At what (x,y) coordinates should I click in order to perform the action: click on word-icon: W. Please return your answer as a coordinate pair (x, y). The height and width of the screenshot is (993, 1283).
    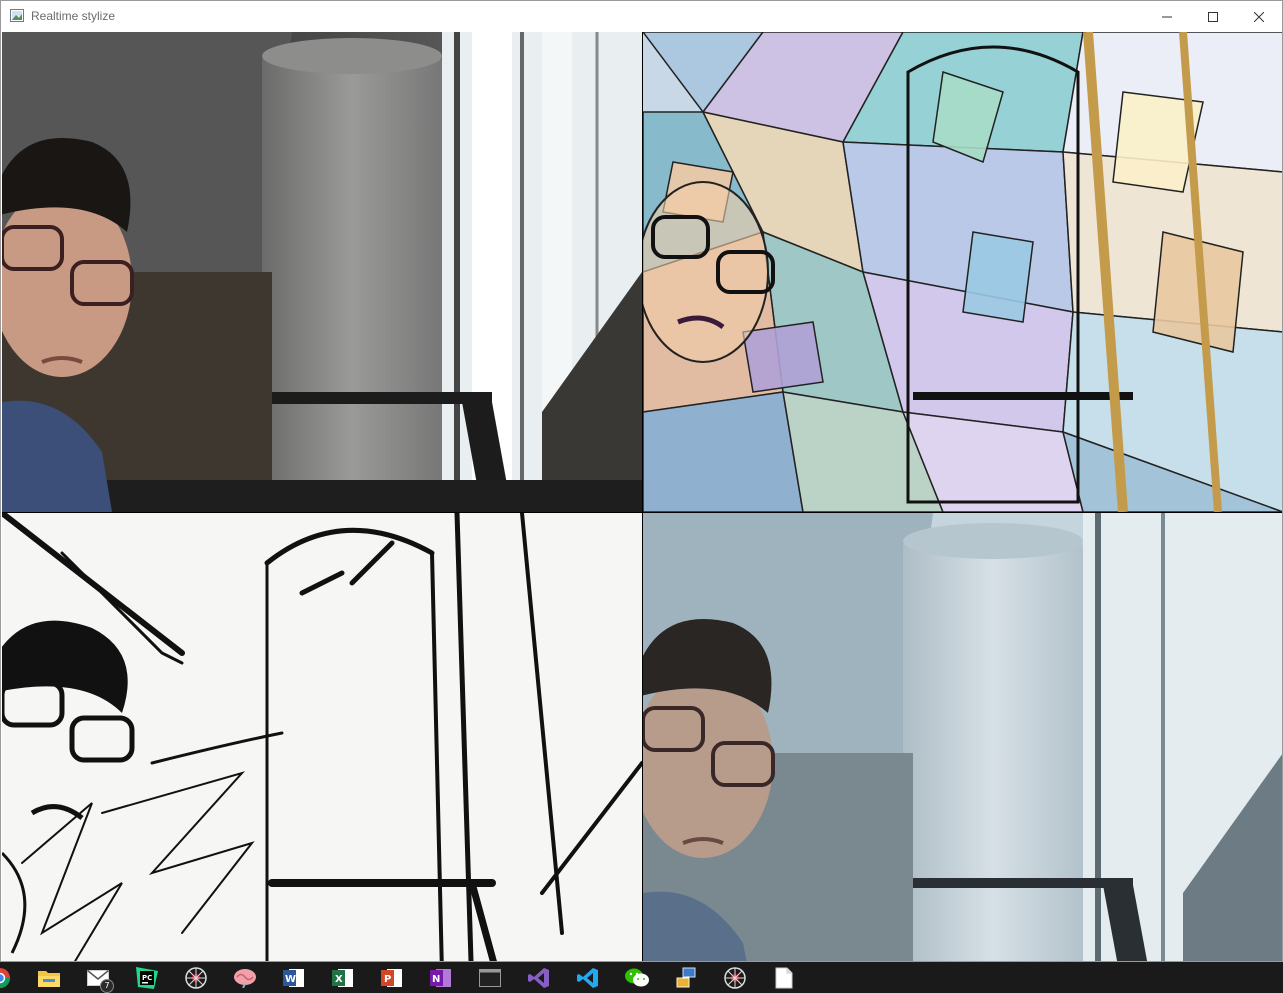
    Looking at the image, I should click on (294, 978).